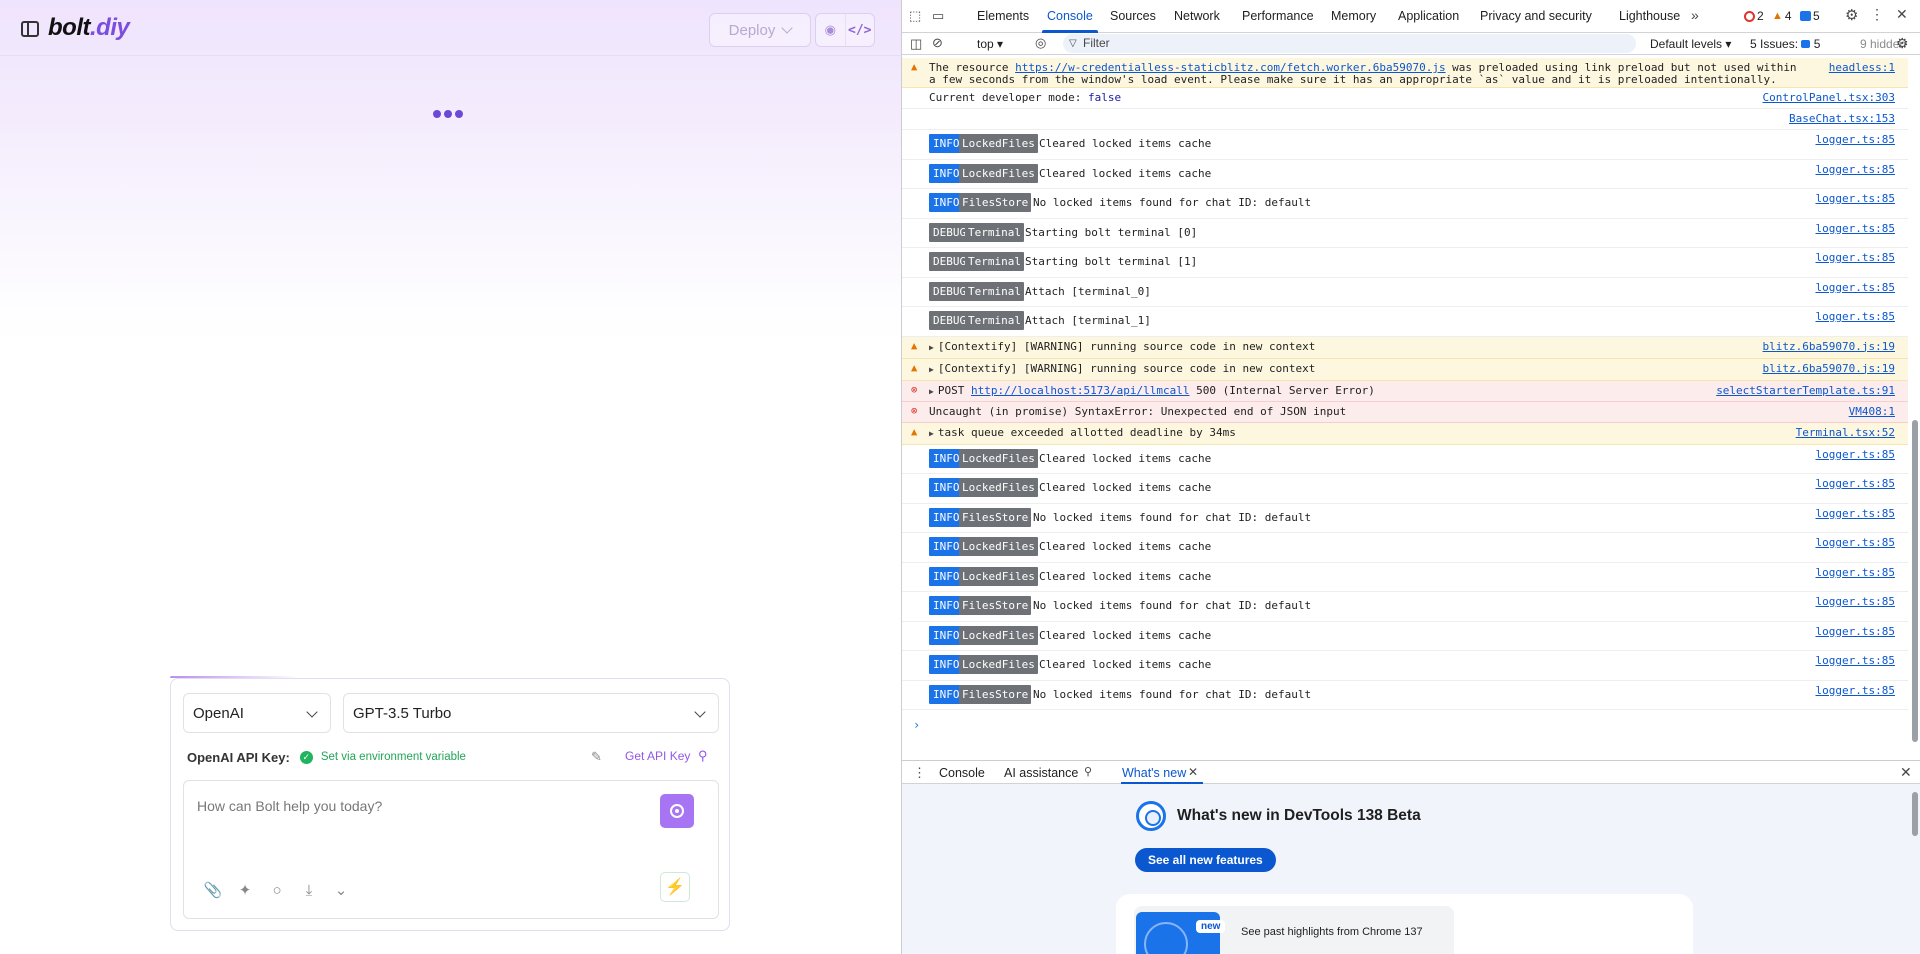 The width and height of the screenshot is (1920, 954). What do you see at coordinates (245, 890) in the screenshot?
I see `sparkle-icon: ✦` at bounding box center [245, 890].